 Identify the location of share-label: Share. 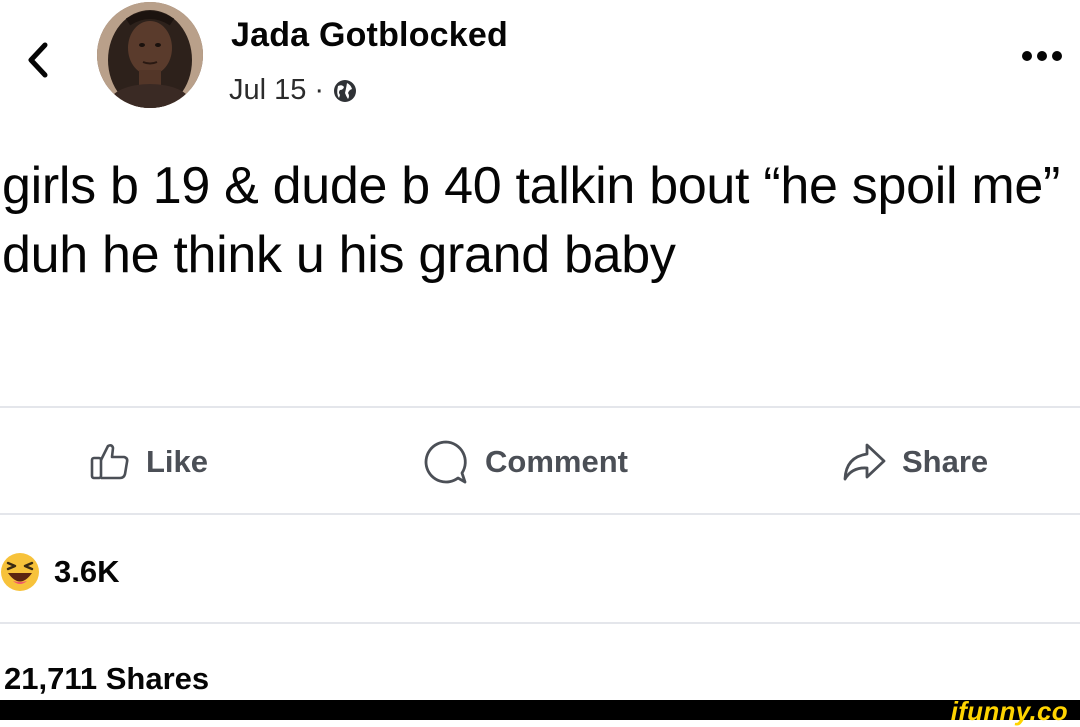
(945, 461).